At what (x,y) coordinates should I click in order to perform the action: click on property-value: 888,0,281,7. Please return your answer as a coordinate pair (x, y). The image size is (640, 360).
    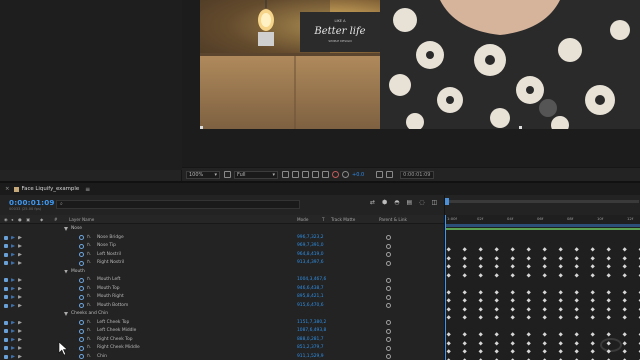
    Looking at the image, I should click on (310, 339).